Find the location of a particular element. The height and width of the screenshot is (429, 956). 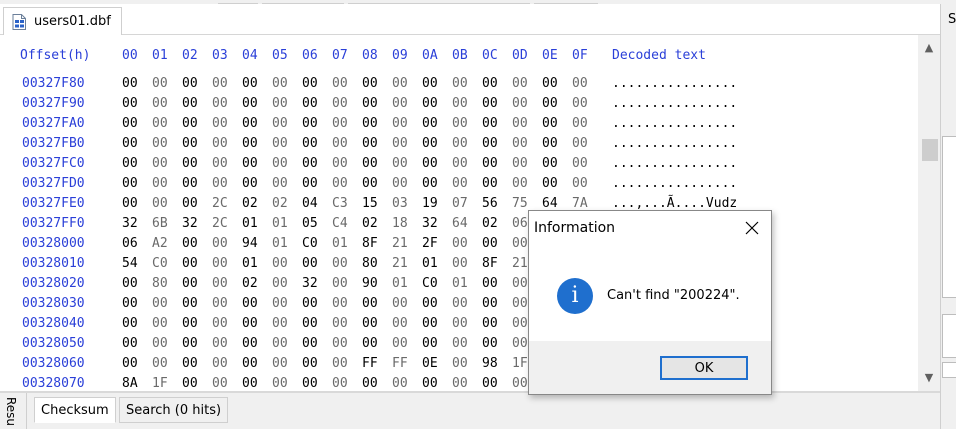

scroll-up-icon: ▲ is located at coordinates (929, 48).